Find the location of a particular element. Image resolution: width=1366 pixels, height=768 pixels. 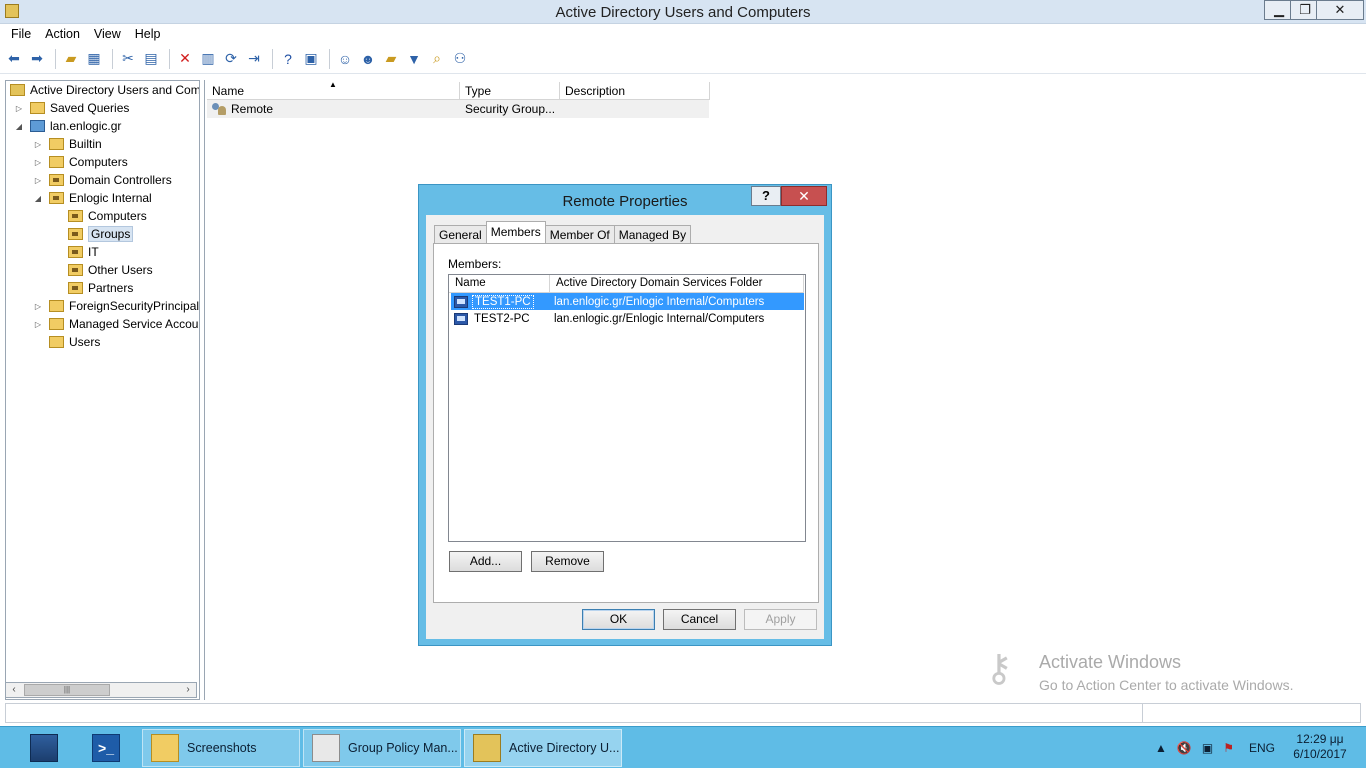

ok-button: OK is located at coordinates (618, 619).